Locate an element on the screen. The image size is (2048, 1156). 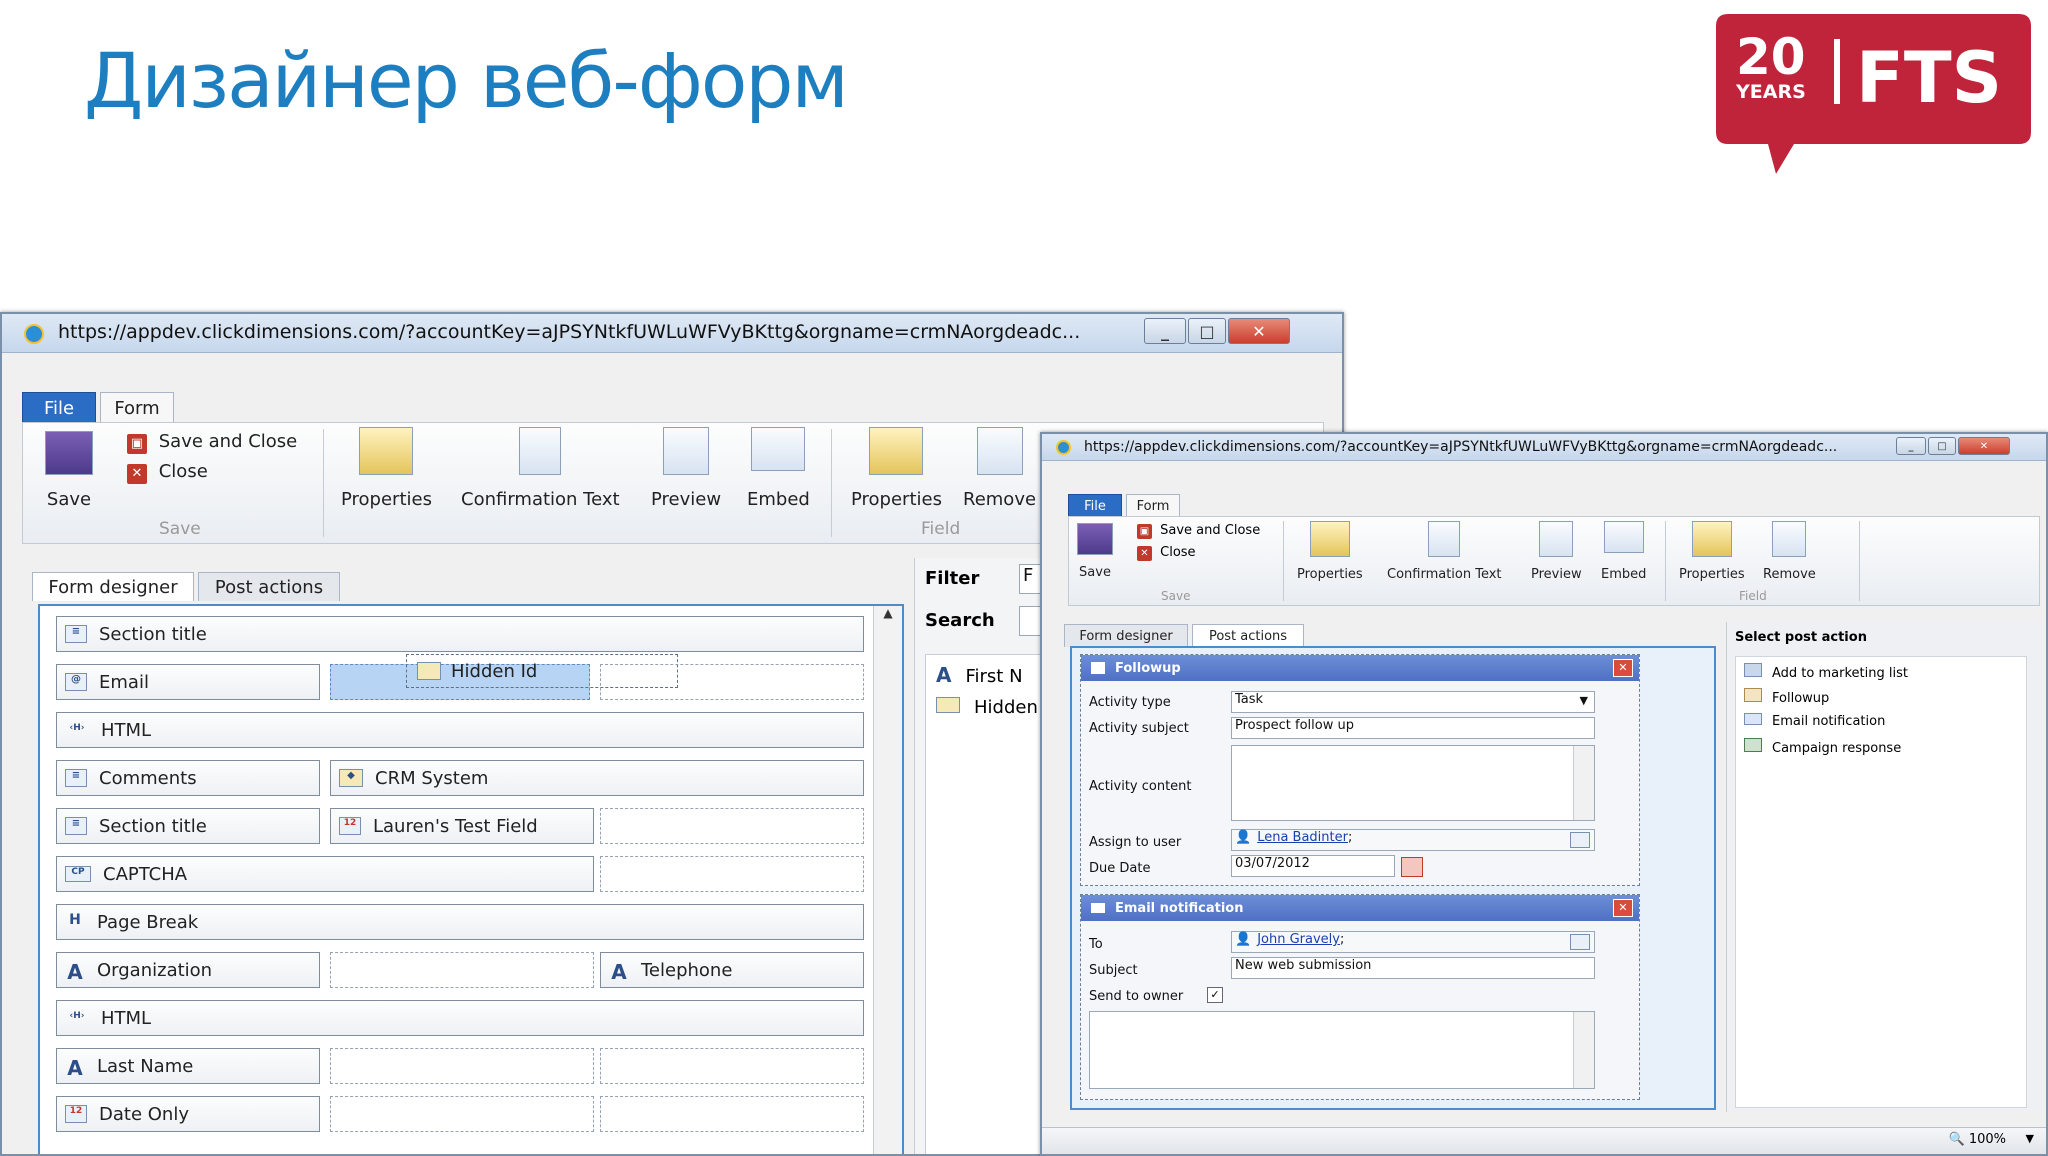
date-only-field: 12 Date Only is located at coordinates (188, 1114).